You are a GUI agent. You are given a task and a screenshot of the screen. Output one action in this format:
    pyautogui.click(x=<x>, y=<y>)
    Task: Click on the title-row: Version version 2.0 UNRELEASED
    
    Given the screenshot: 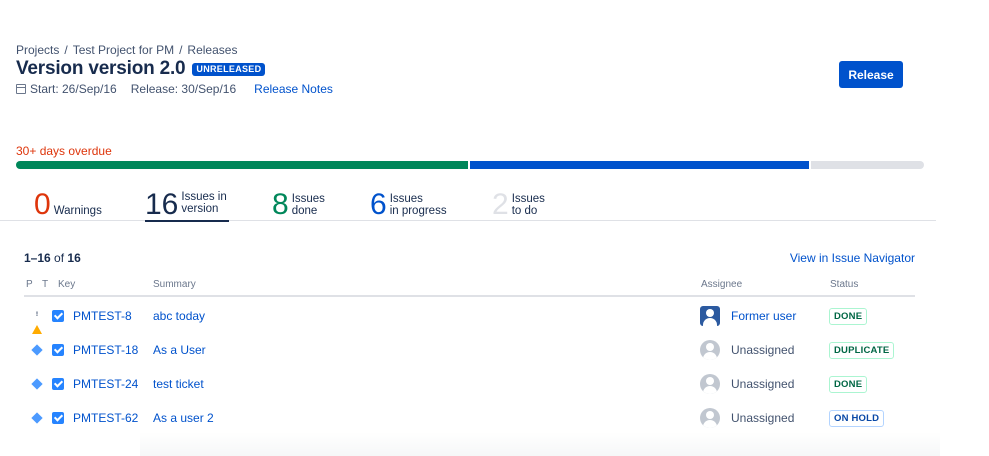 What is the action you would take?
    pyautogui.click(x=141, y=69)
    